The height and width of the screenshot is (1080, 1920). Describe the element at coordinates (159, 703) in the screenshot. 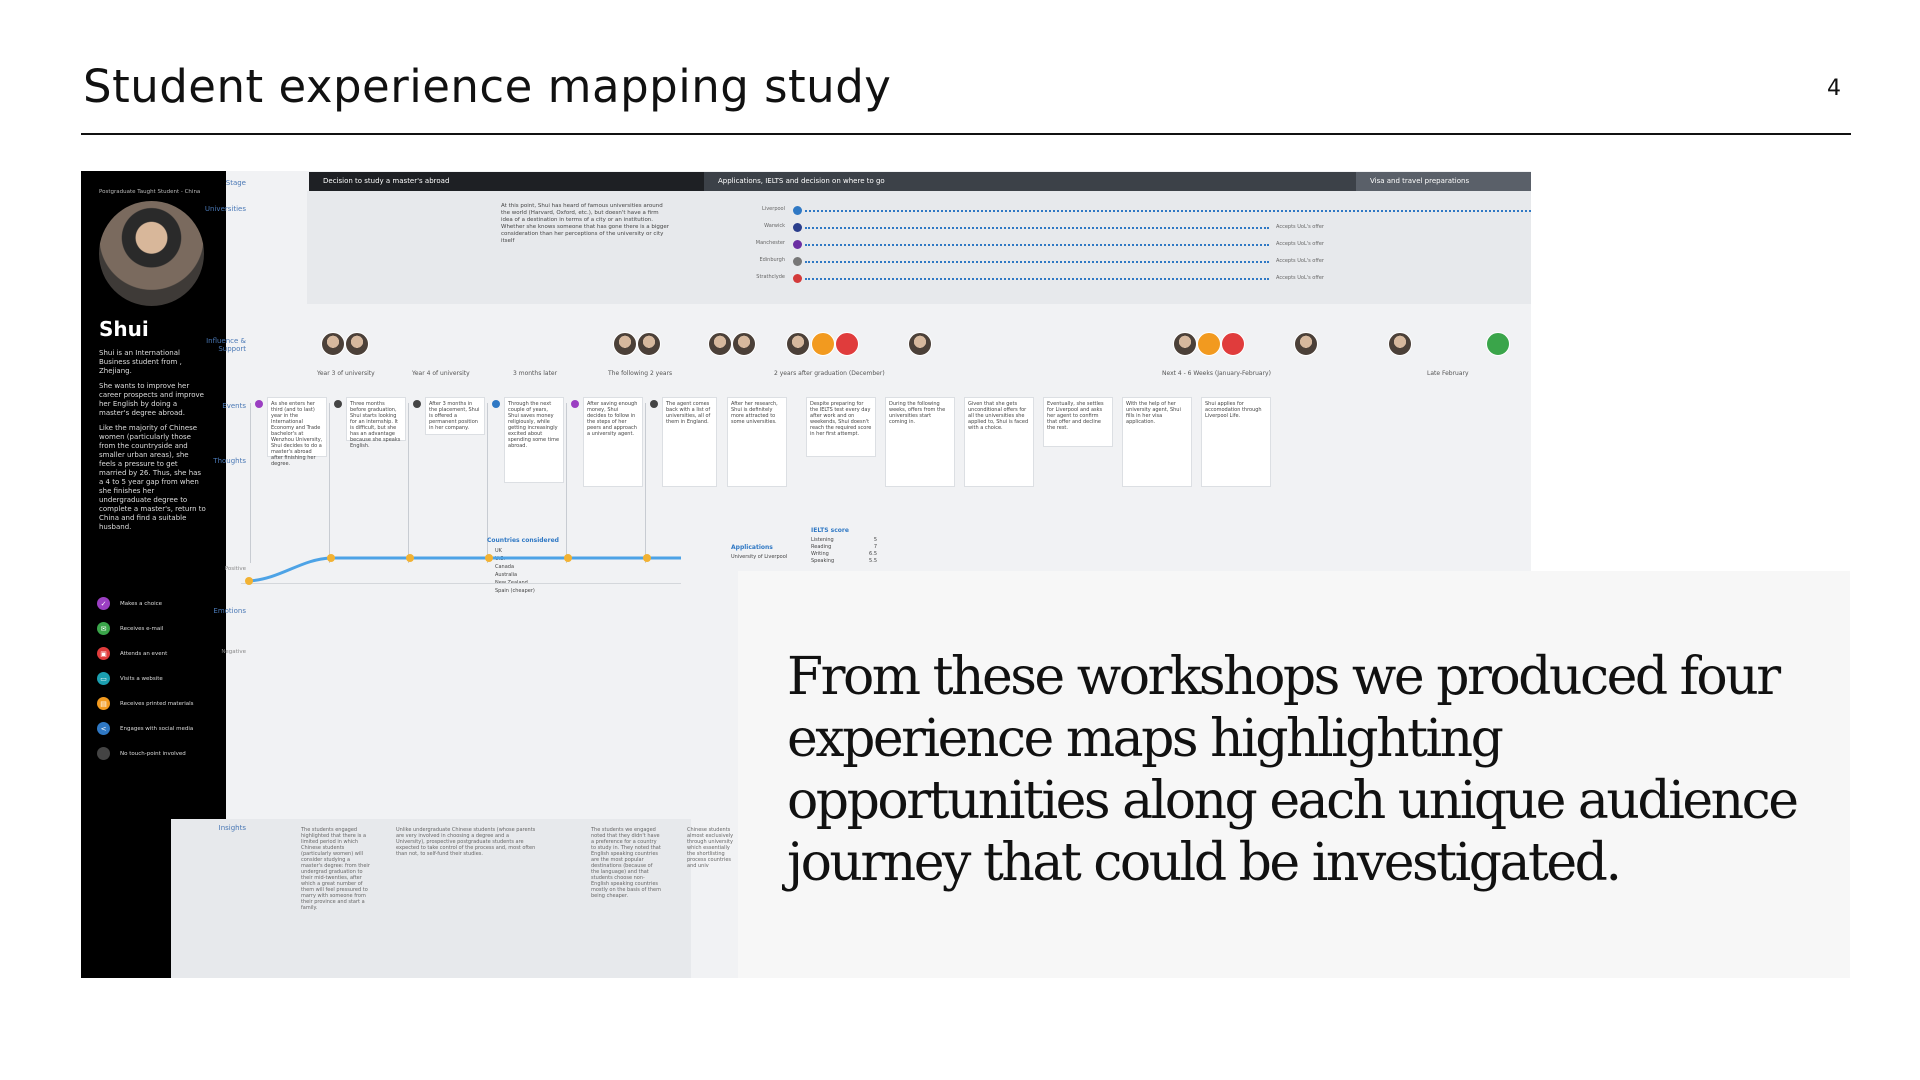

I see `legend-item: ▤ Receives printed materials` at that location.